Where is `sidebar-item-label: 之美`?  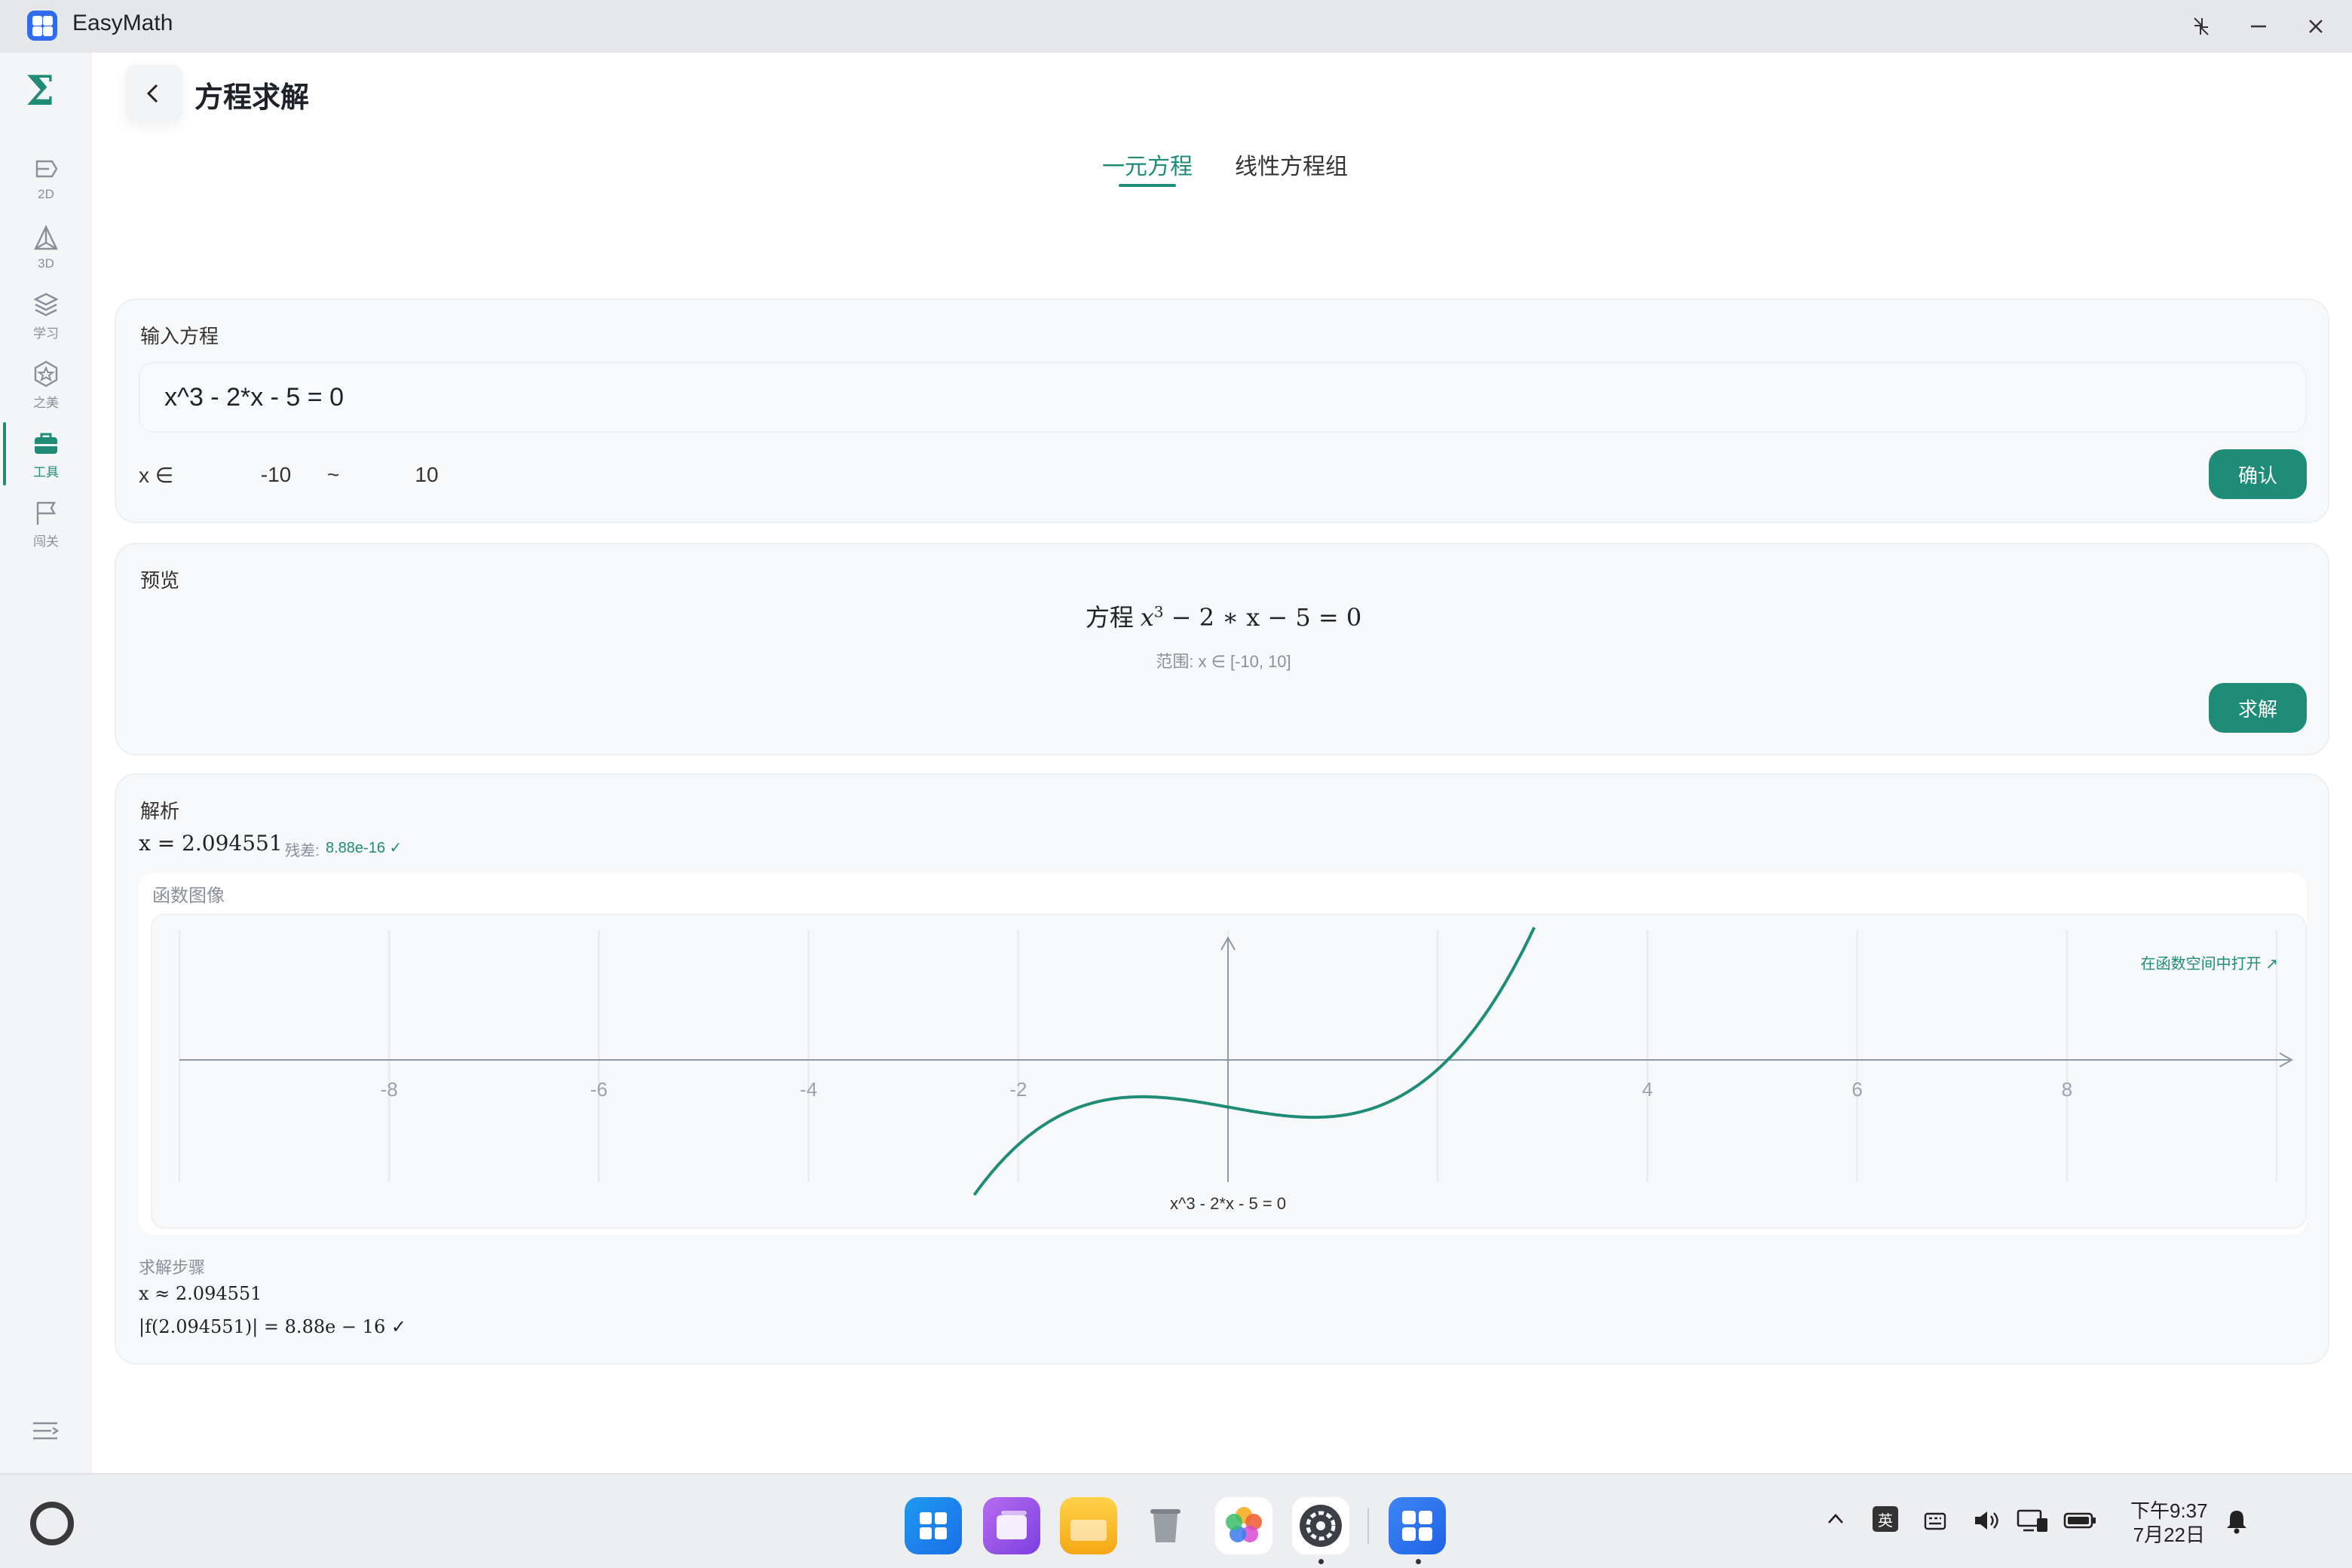
sidebar-item-label: 之美 is located at coordinates (46, 402).